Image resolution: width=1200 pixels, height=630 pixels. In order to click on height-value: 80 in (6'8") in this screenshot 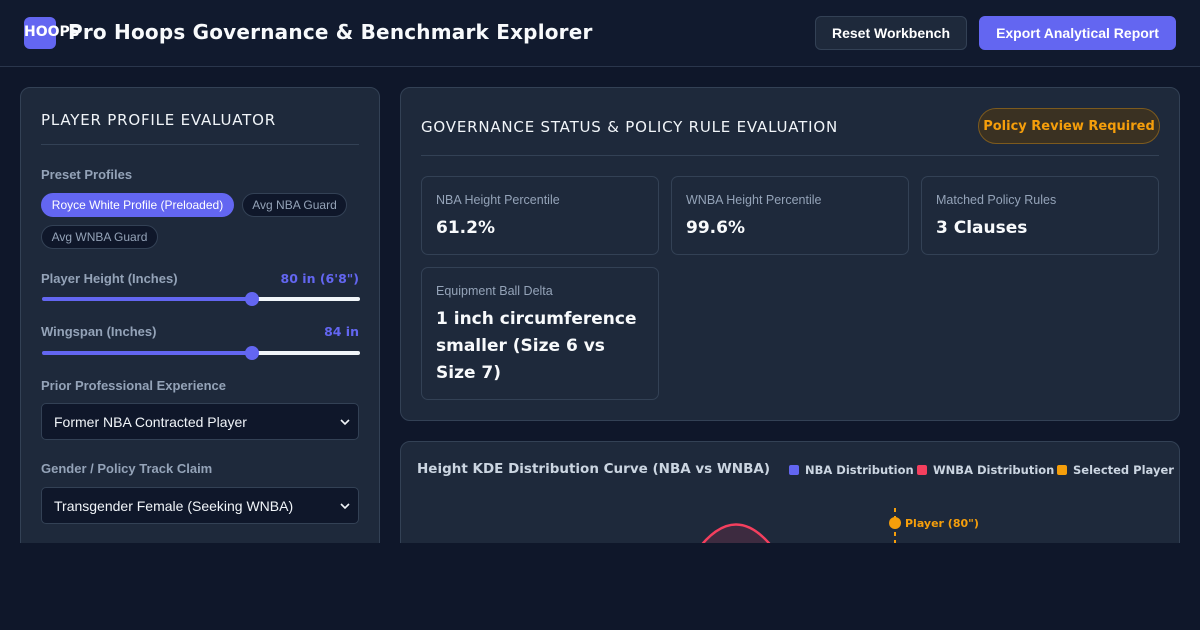, I will do `click(319, 278)`.